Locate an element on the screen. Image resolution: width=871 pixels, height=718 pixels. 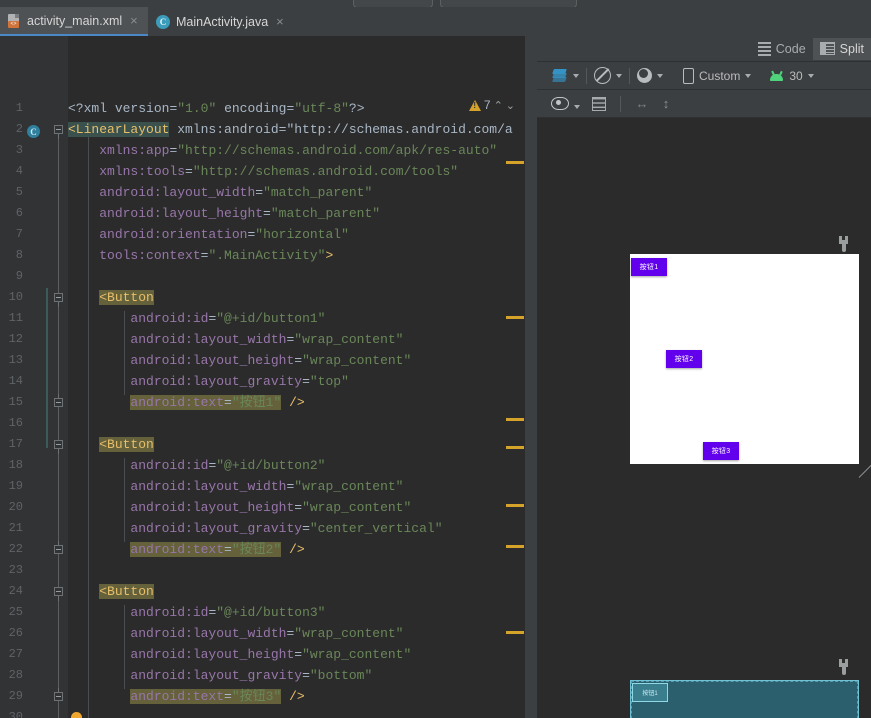
blueprint-button-label: 按钮1 is located at coordinates (650, 694).